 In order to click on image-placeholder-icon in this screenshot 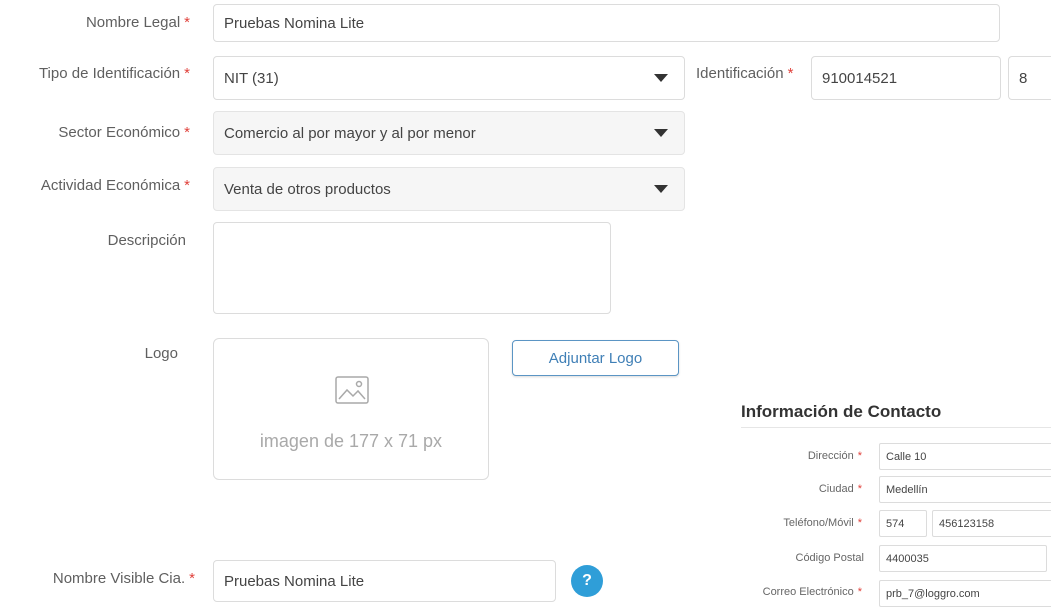, I will do `click(352, 390)`.